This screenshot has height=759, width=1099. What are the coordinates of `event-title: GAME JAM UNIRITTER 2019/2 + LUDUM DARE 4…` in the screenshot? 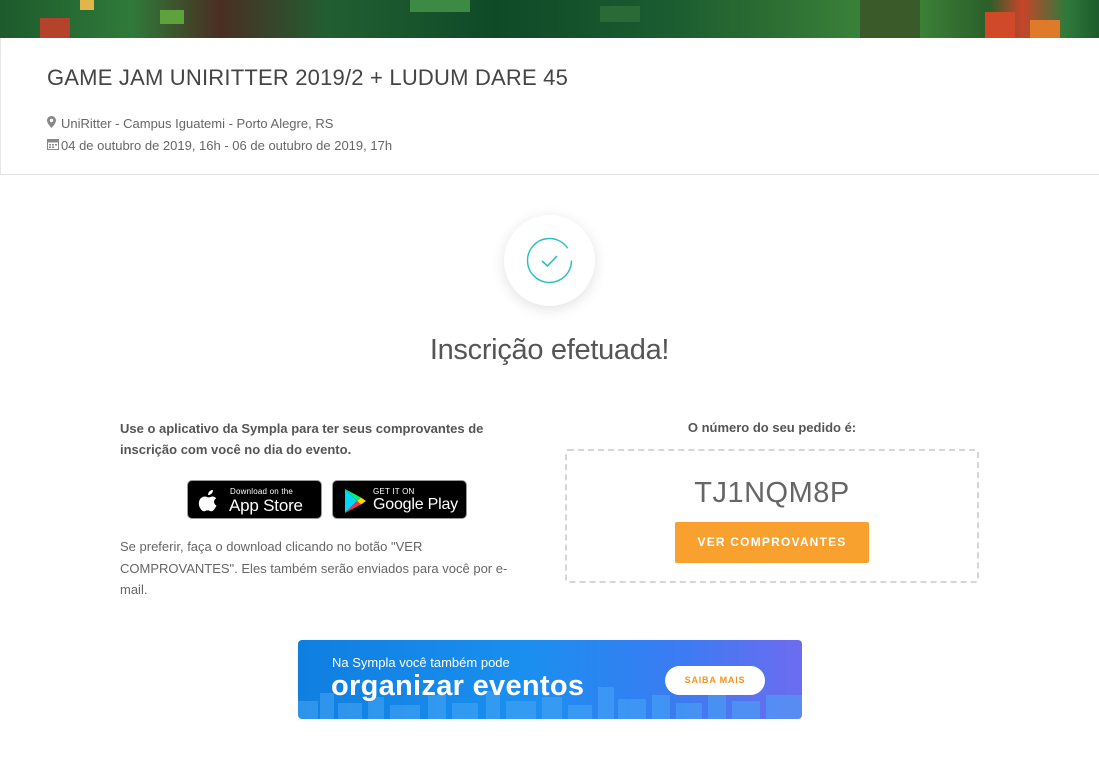 It's located at (308, 77).